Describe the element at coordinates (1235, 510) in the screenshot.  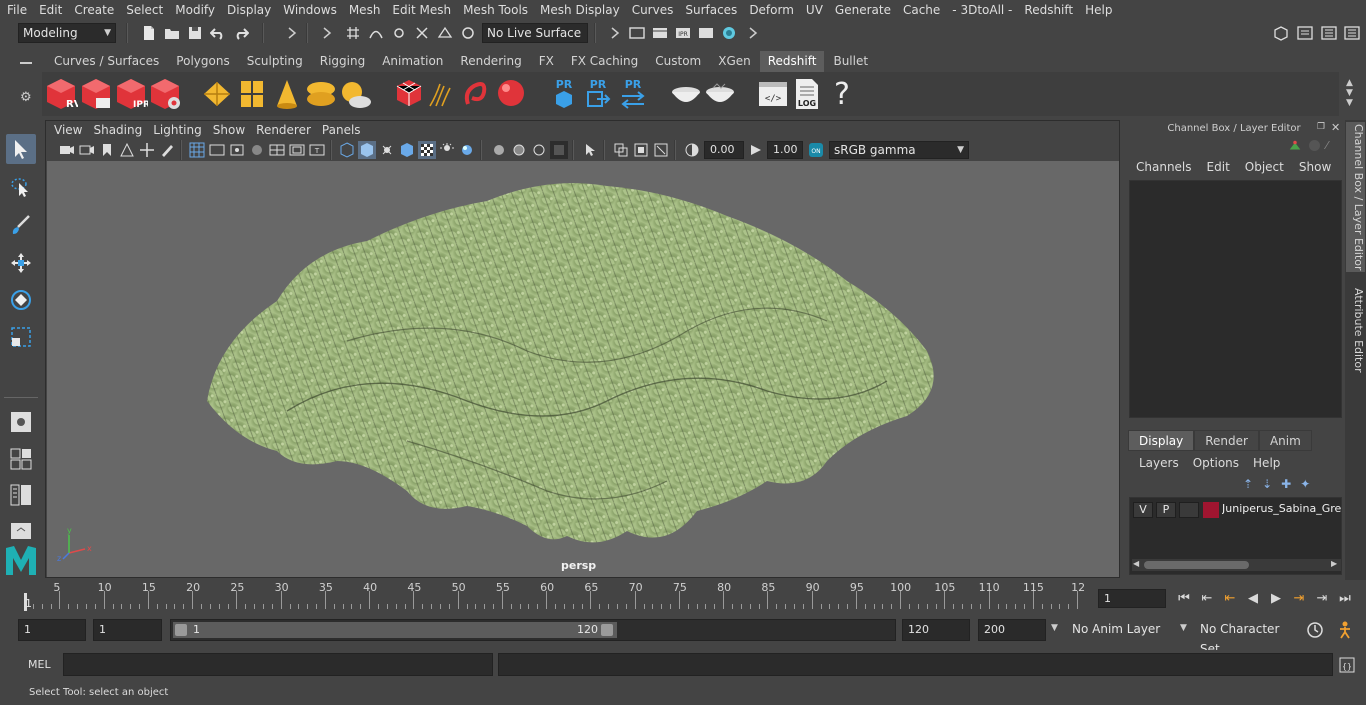
I see `layer-row: V P Juniperus_Sabina_Gre` at that location.